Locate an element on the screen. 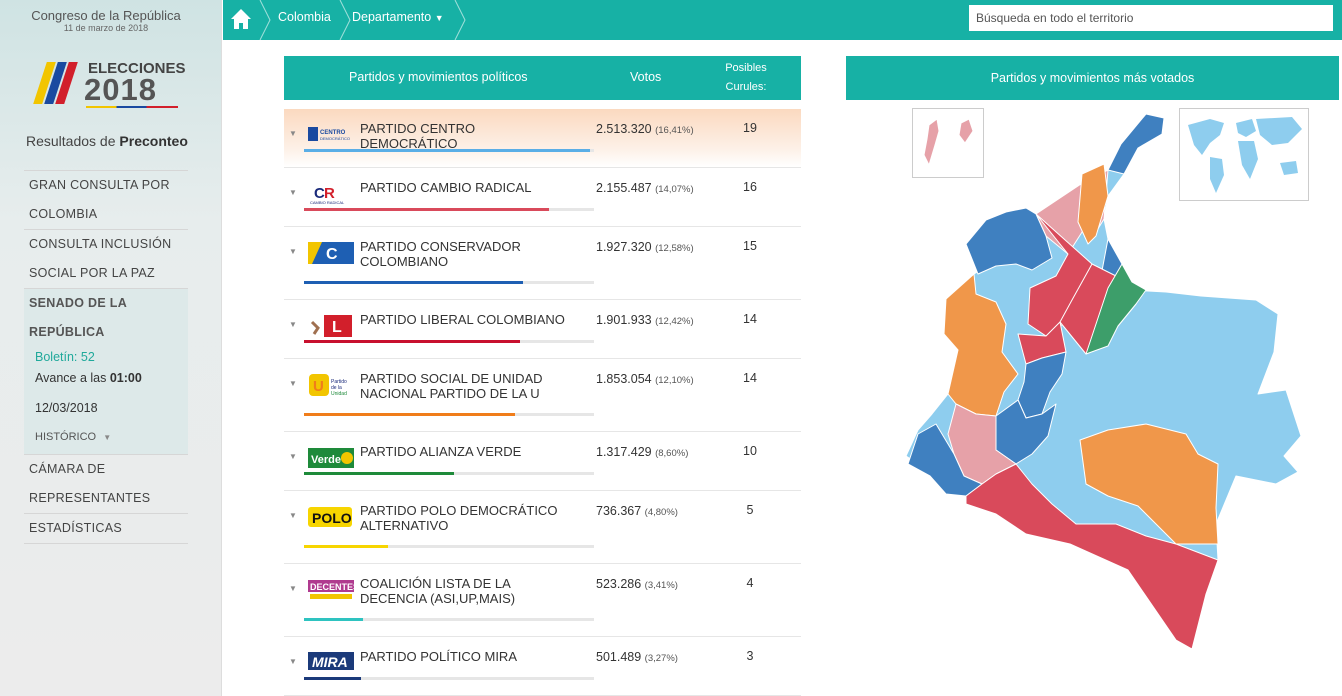 This screenshot has width=1342, height=696. svg-text: Verde is located at coordinates (326, 460).